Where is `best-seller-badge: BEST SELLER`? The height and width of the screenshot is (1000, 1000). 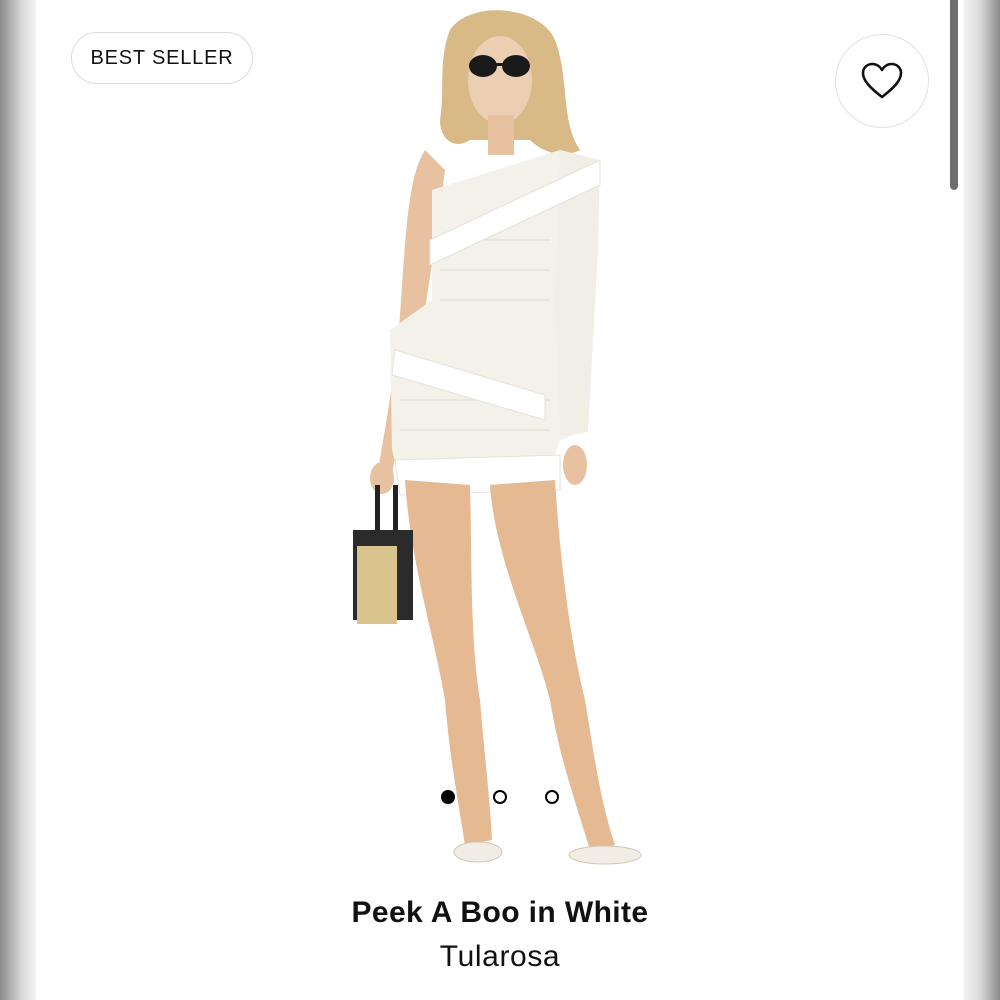 best-seller-badge: BEST SELLER is located at coordinates (162, 58).